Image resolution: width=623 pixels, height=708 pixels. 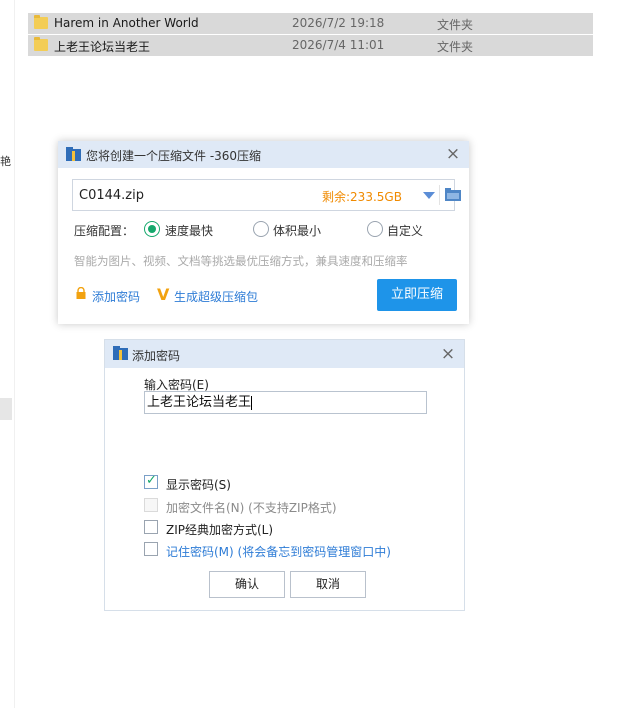 I want to click on radio-custom, so click(x=375, y=229).